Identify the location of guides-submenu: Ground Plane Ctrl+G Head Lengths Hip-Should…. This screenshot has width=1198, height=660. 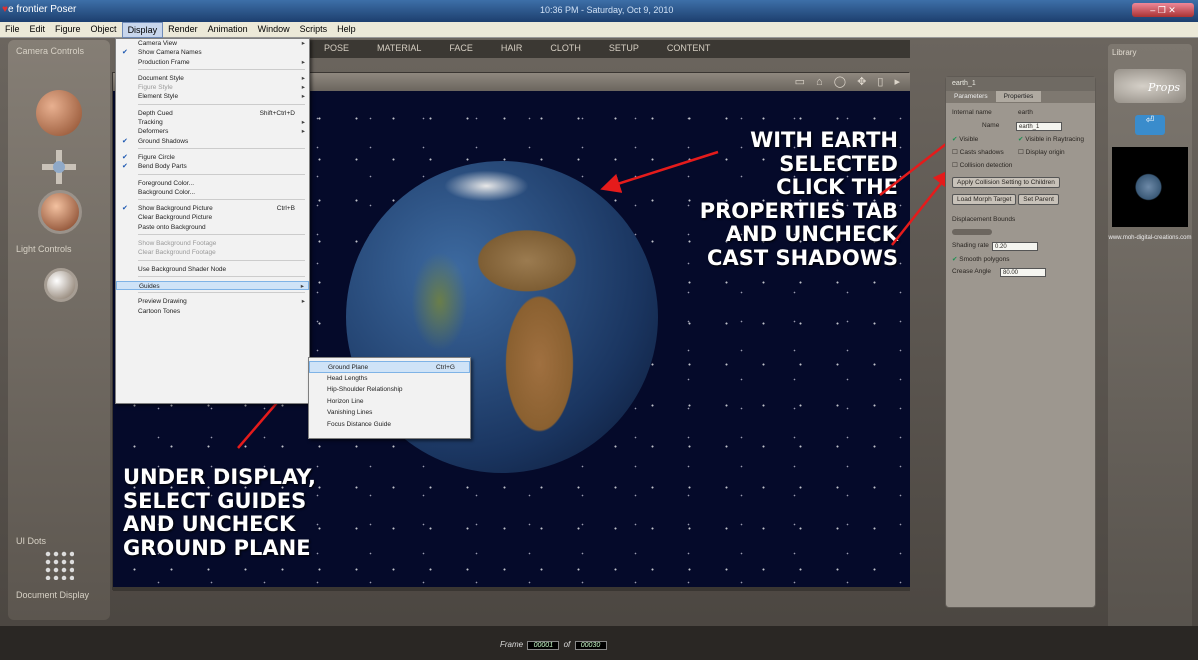
(389, 398).